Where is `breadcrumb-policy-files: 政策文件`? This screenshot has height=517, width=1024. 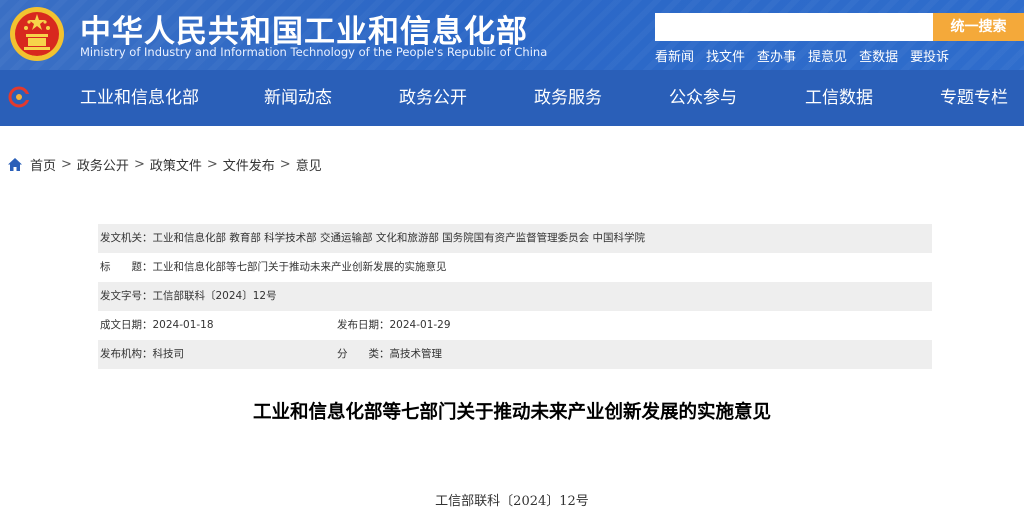
breadcrumb-policy-files: 政策文件 is located at coordinates (176, 164).